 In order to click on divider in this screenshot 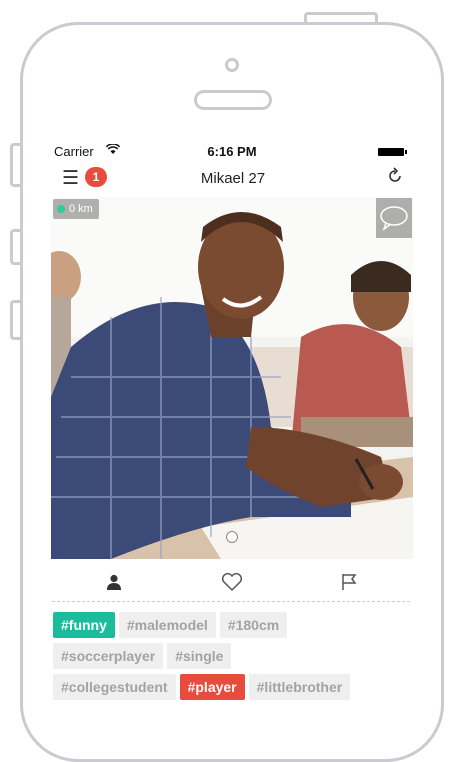, I will do `click(231, 601)`.